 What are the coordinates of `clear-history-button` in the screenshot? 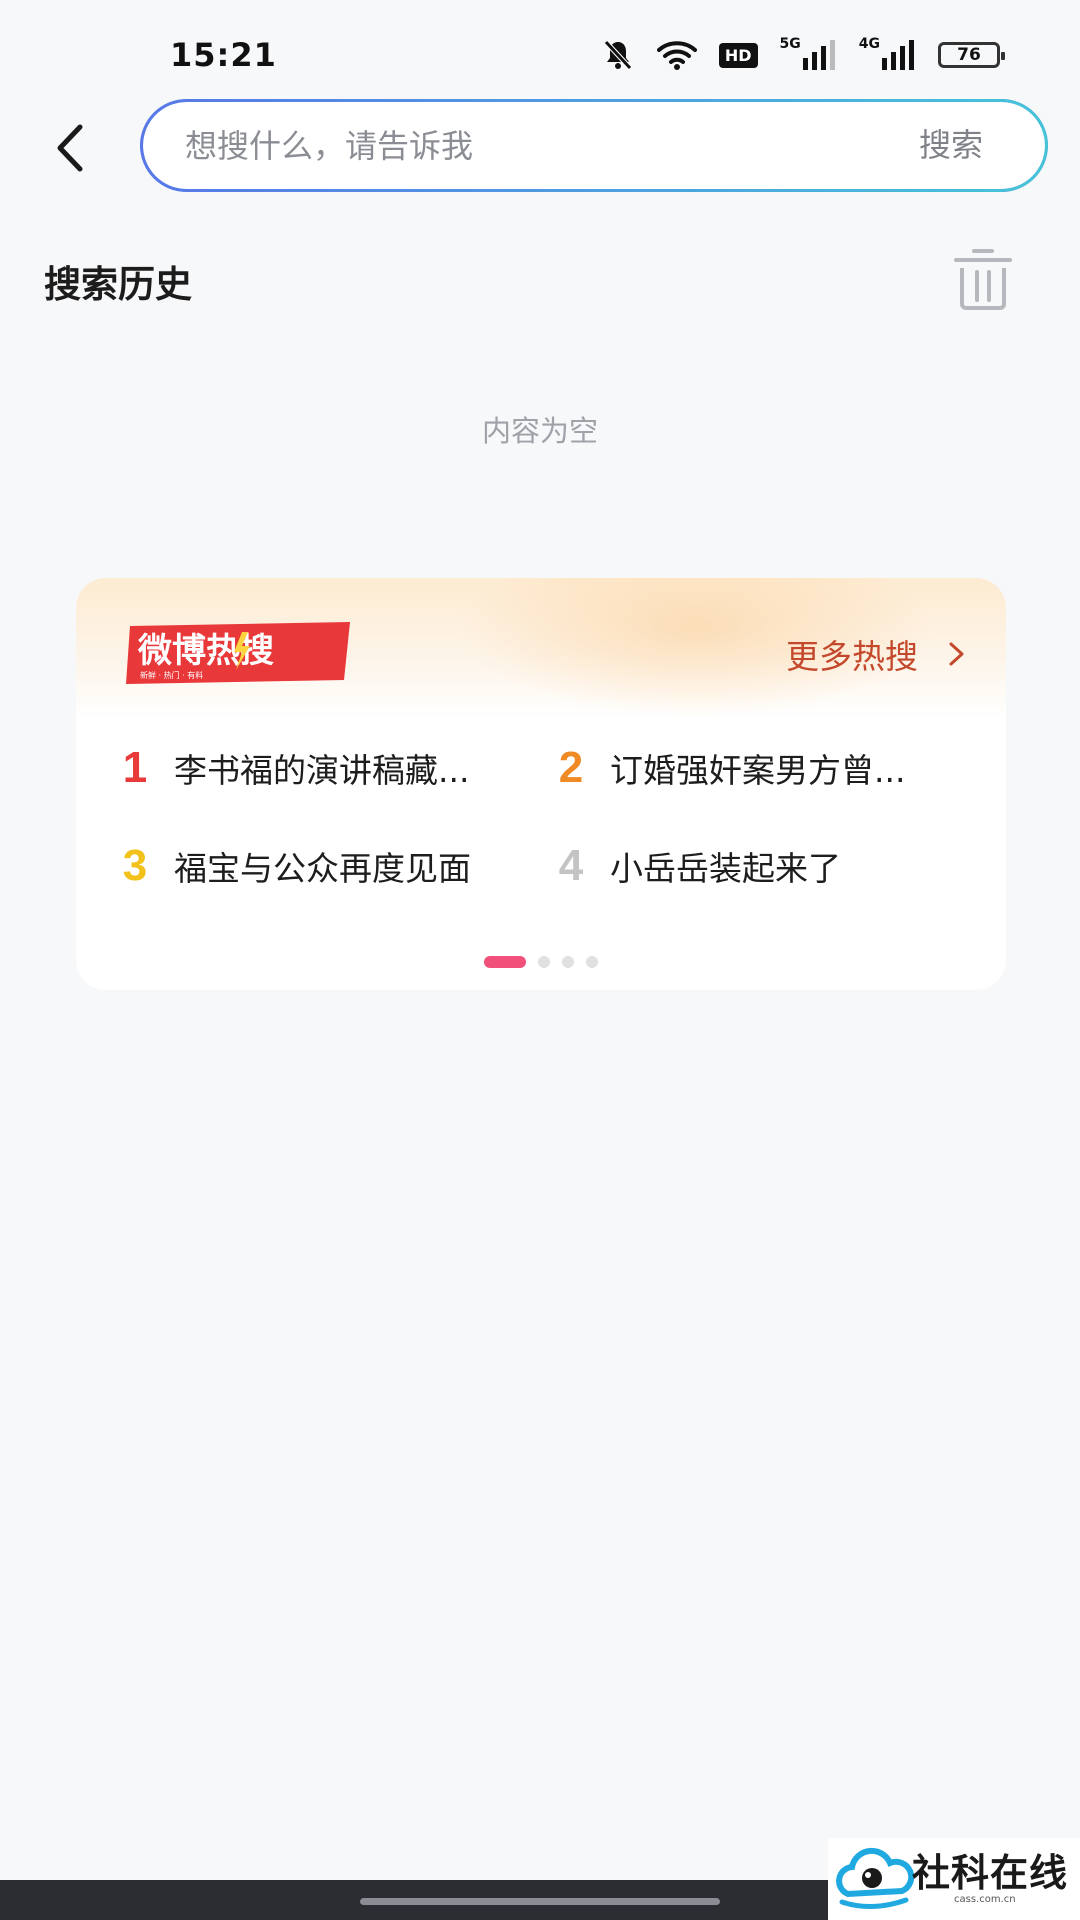 It's located at (983, 279).